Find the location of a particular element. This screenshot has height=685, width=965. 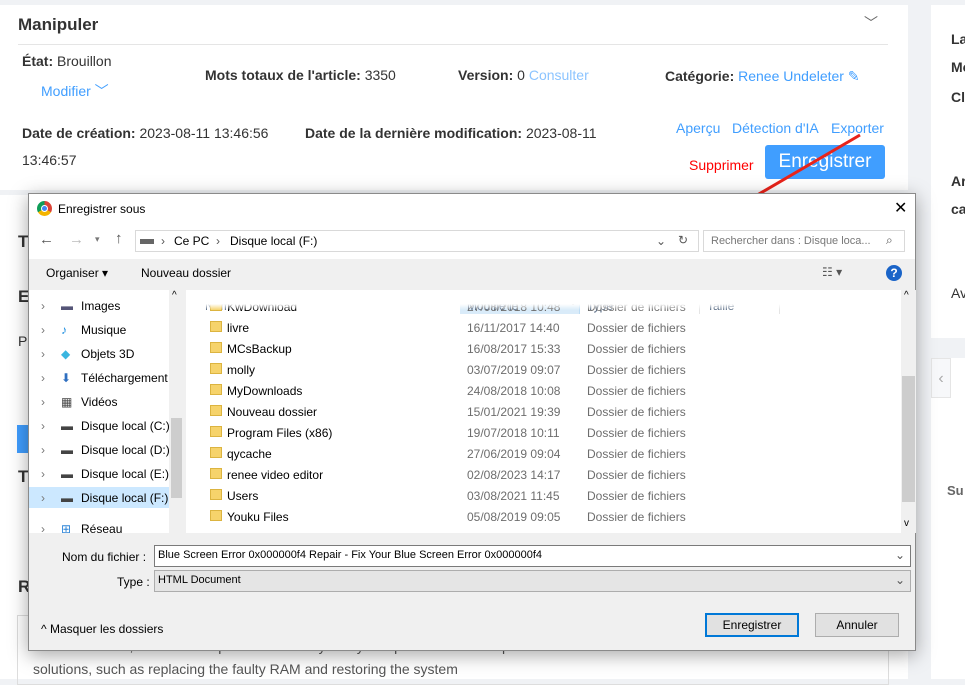

category-label: Catégorie: is located at coordinates (700, 76).